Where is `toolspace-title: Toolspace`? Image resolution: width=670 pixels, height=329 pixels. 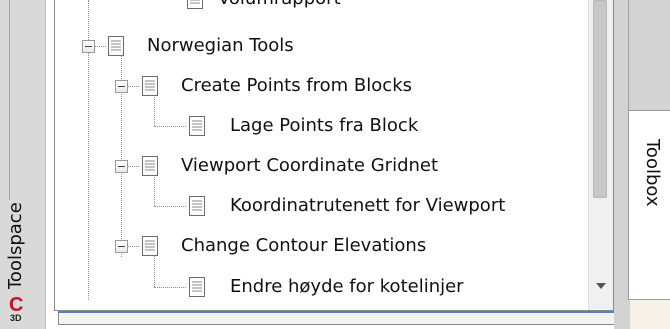 toolspace-title: Toolspace is located at coordinates (15, 246).